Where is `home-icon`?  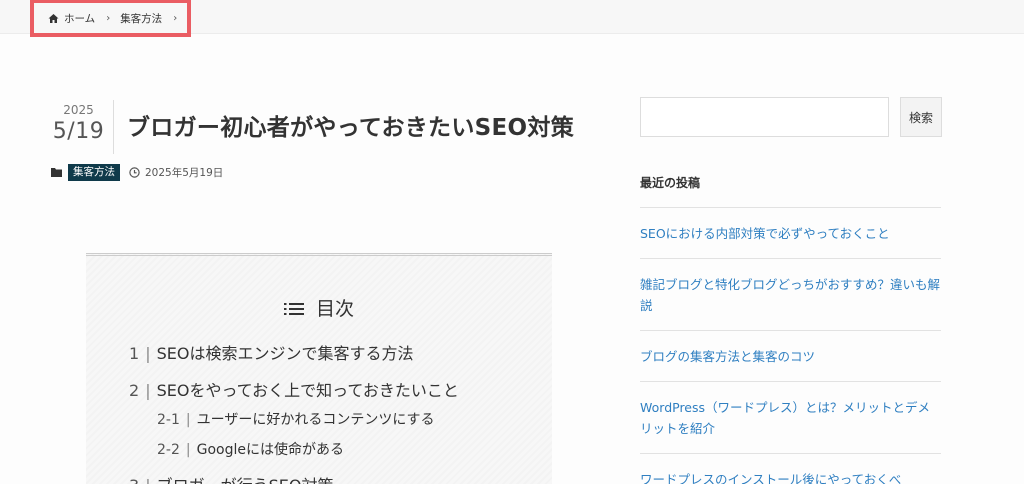
home-icon is located at coordinates (53, 18).